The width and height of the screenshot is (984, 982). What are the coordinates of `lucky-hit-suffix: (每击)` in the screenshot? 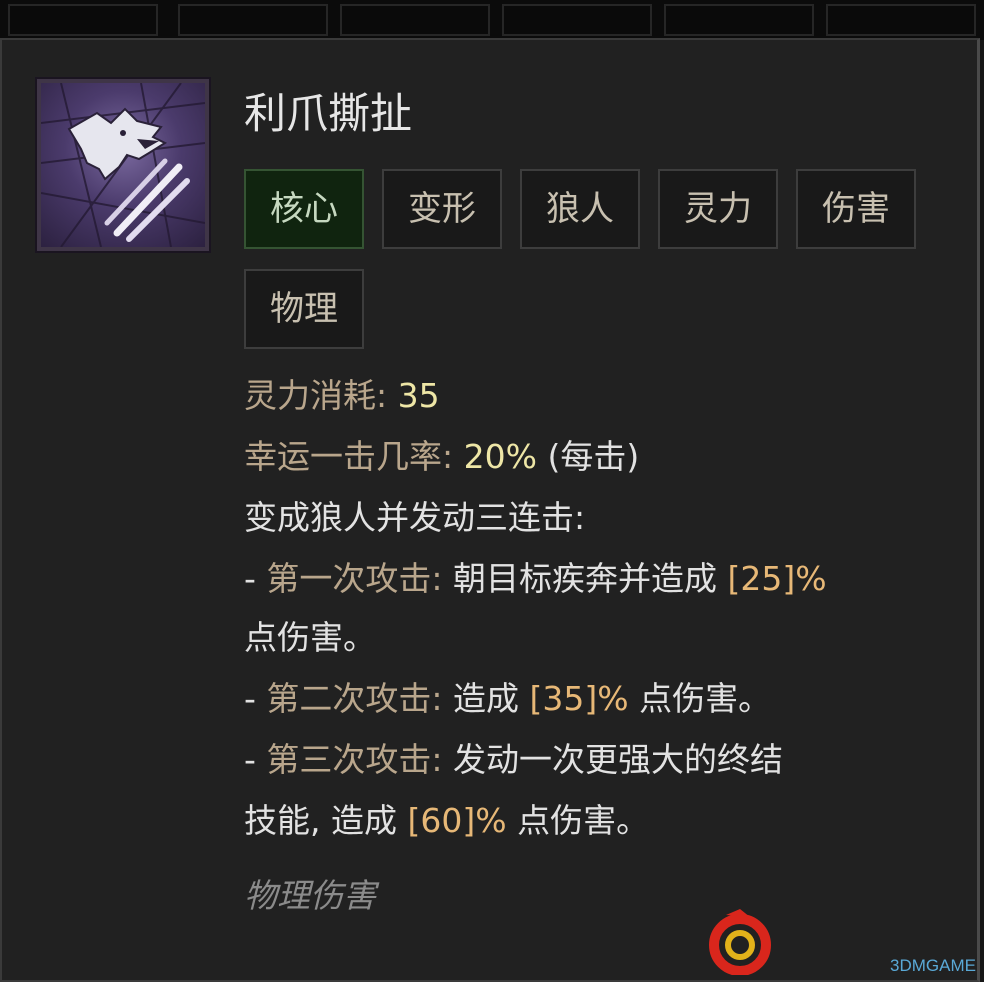 It's located at (593, 456).